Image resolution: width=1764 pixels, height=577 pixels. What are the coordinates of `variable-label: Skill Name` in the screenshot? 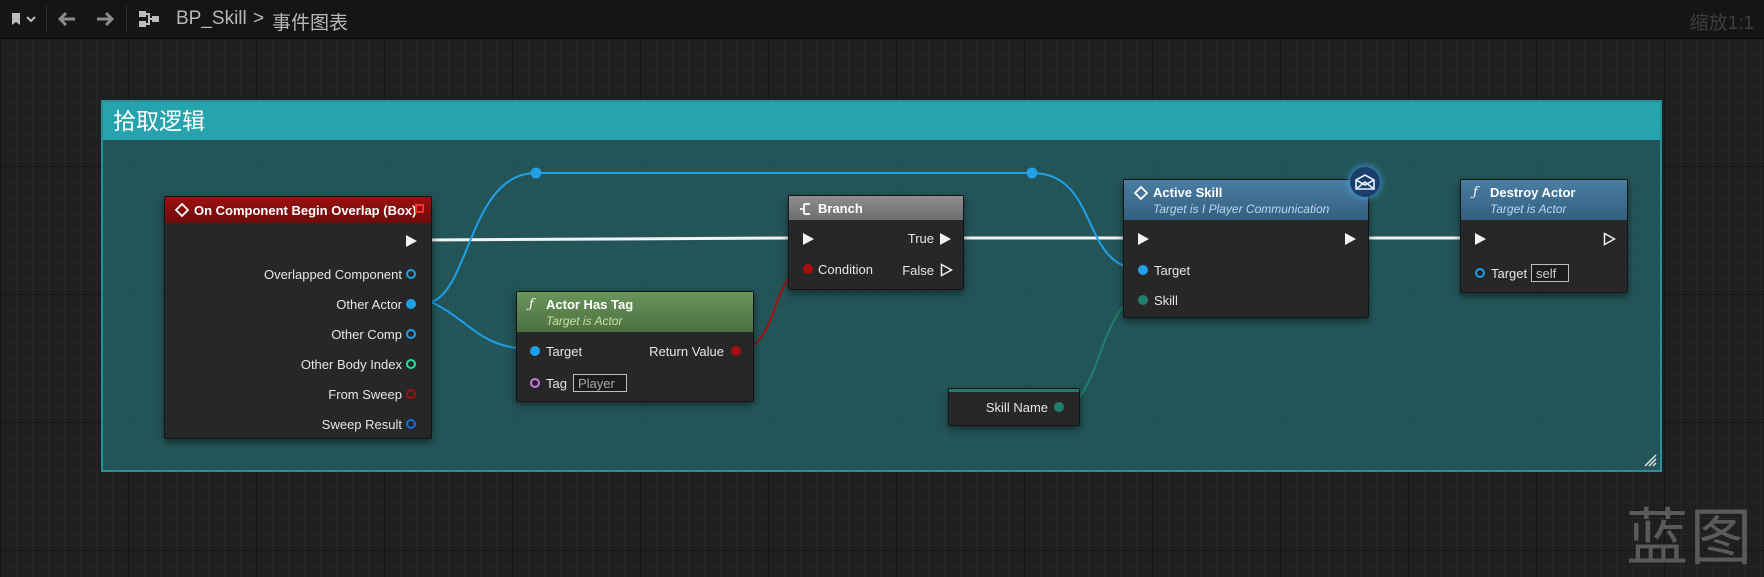 It's located at (1016, 407).